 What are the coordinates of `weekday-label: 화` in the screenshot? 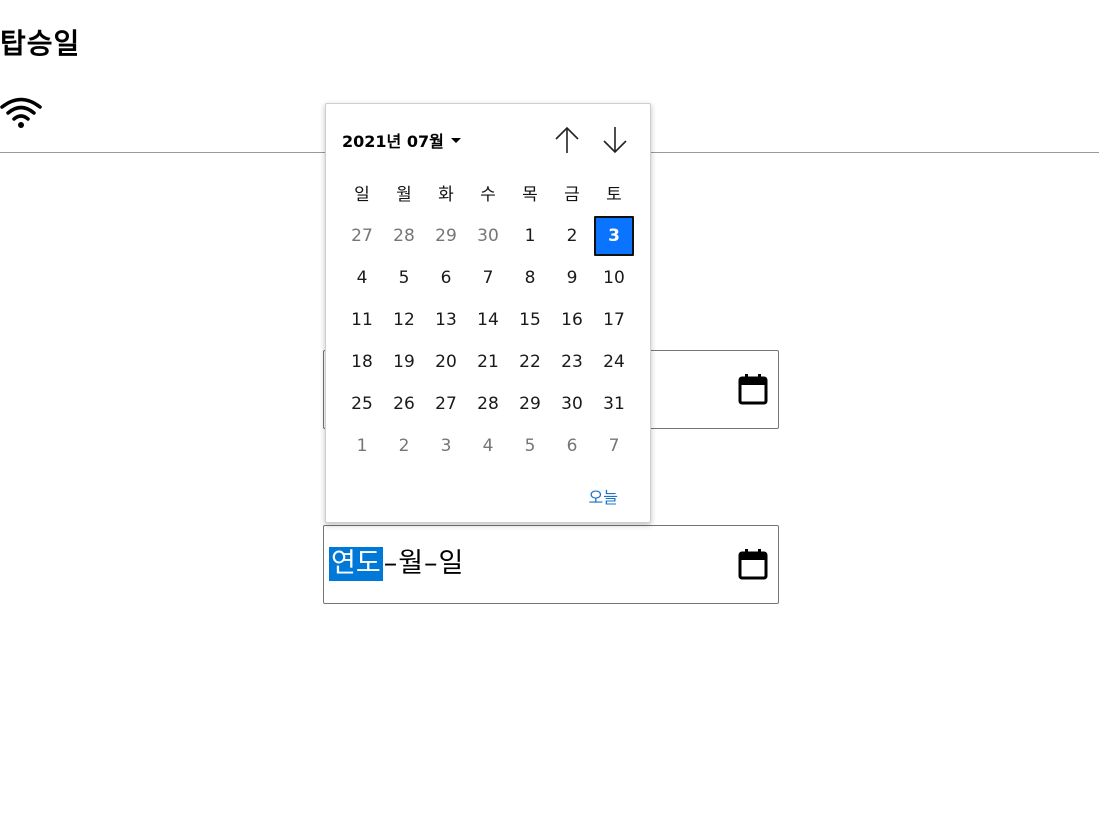 It's located at (446, 194).